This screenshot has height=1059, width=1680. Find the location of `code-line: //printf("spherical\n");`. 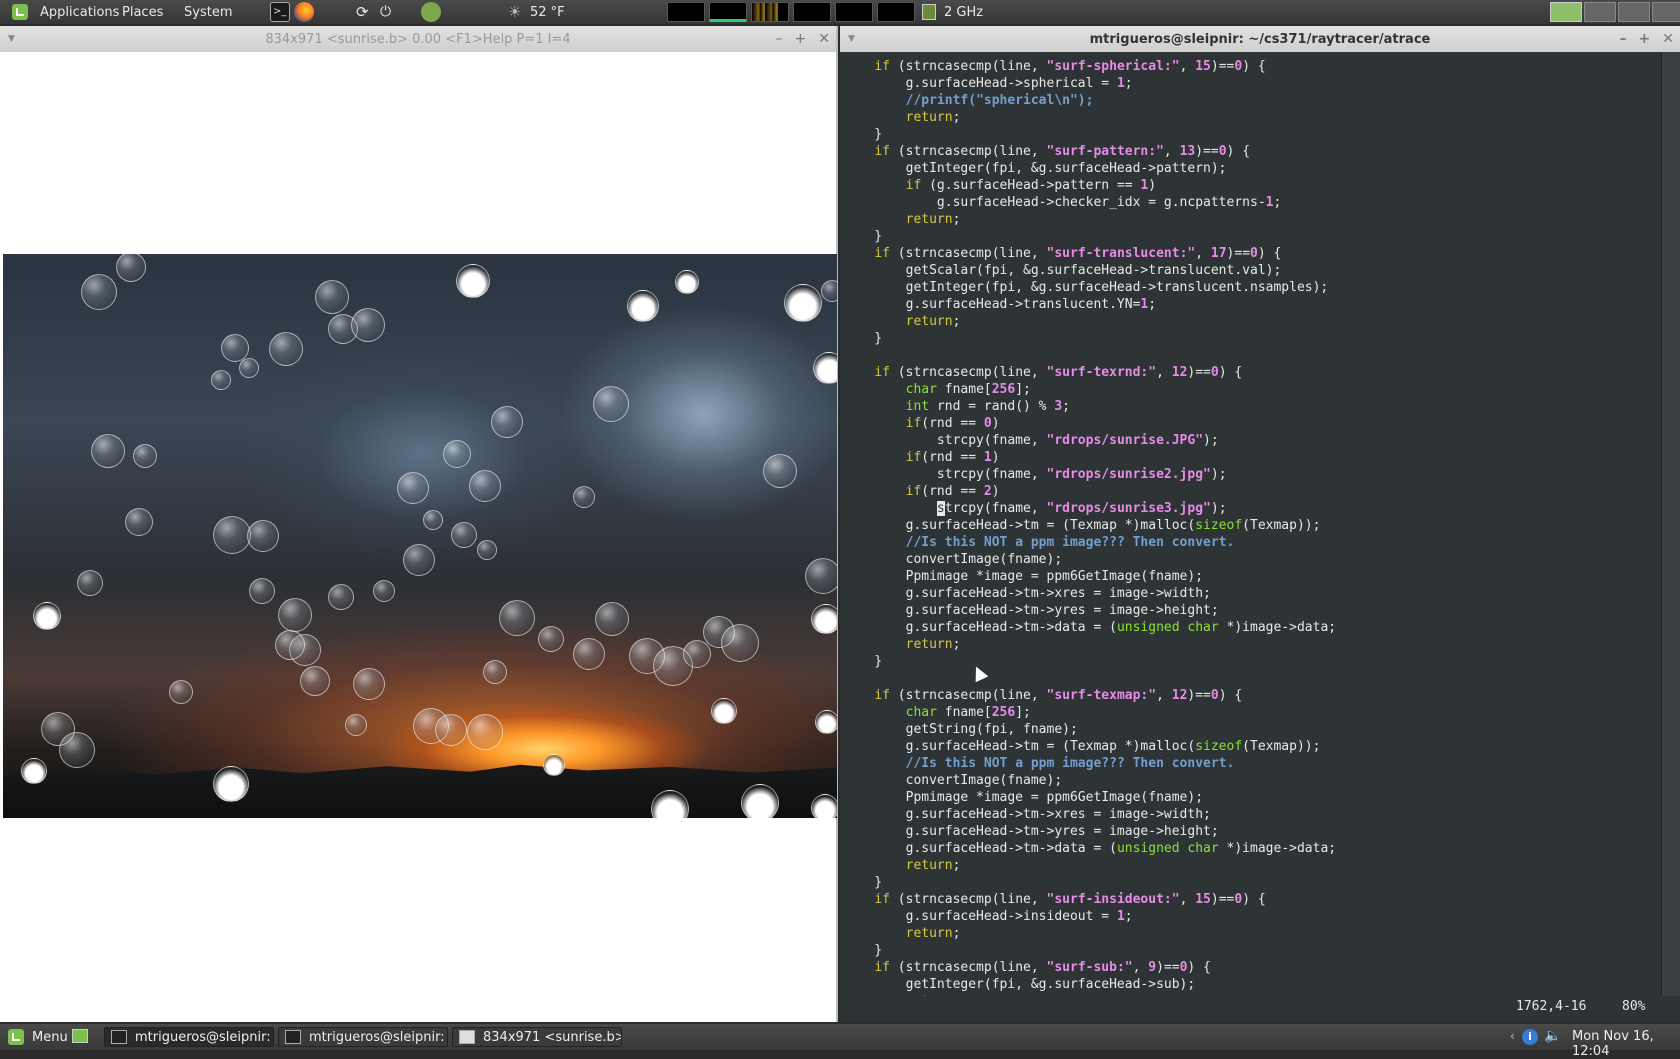

code-line: //printf("spherical\n"); is located at coordinates (999, 100).